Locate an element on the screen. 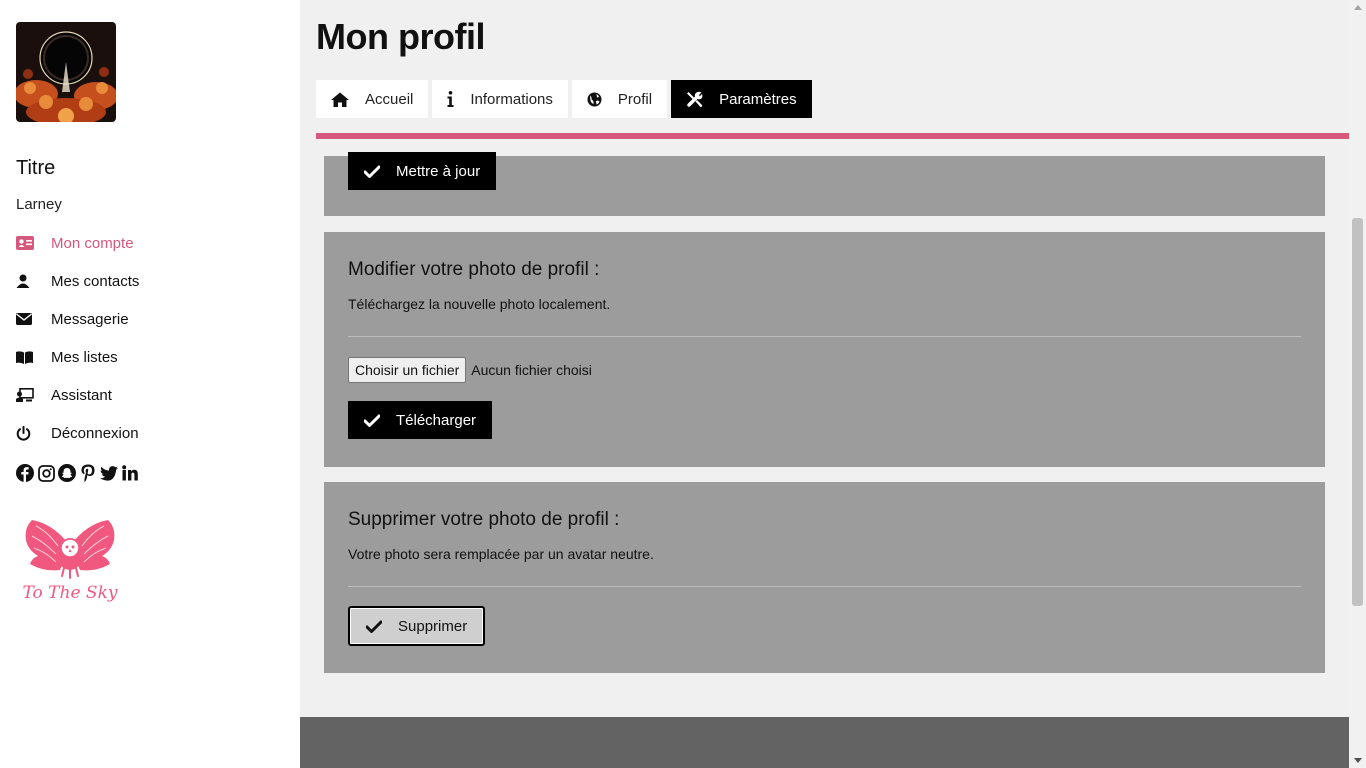 This screenshot has height=768, width=1366. button-label: Télécharger is located at coordinates (436, 420).